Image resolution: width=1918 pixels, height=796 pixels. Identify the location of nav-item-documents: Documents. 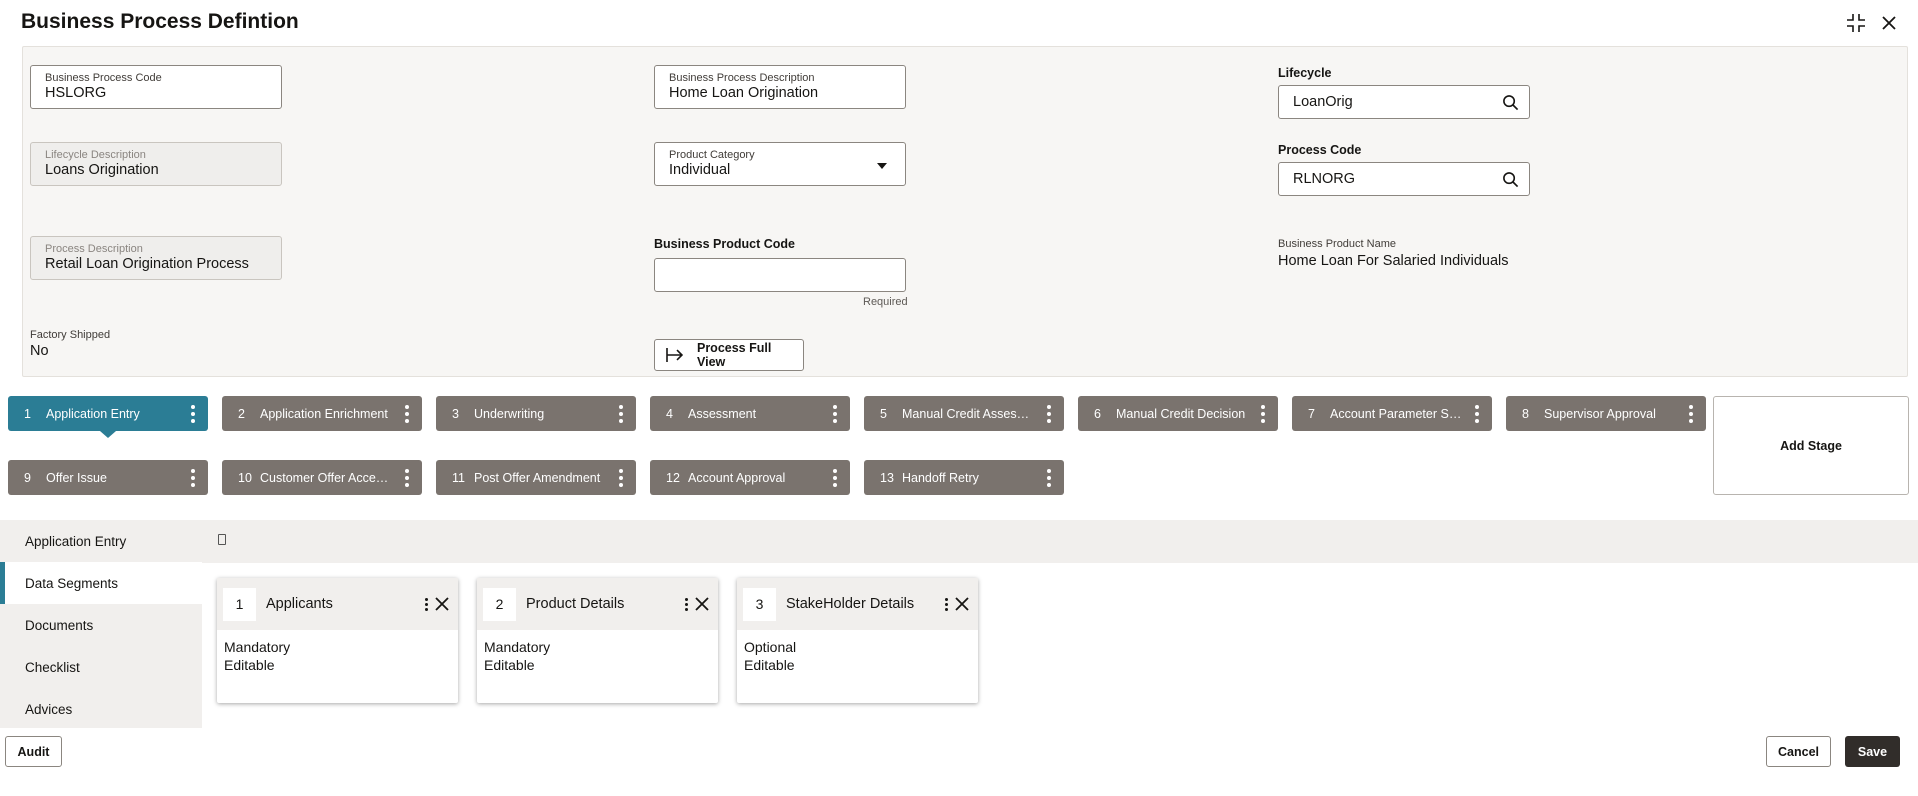
(101, 625).